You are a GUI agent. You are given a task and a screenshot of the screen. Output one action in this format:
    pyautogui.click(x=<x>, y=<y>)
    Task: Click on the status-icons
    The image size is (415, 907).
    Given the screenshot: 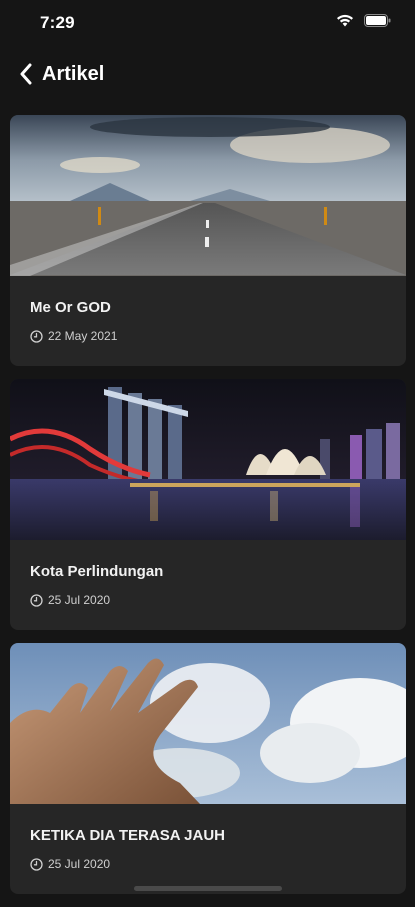 What is the action you would take?
    pyautogui.click(x=363, y=20)
    